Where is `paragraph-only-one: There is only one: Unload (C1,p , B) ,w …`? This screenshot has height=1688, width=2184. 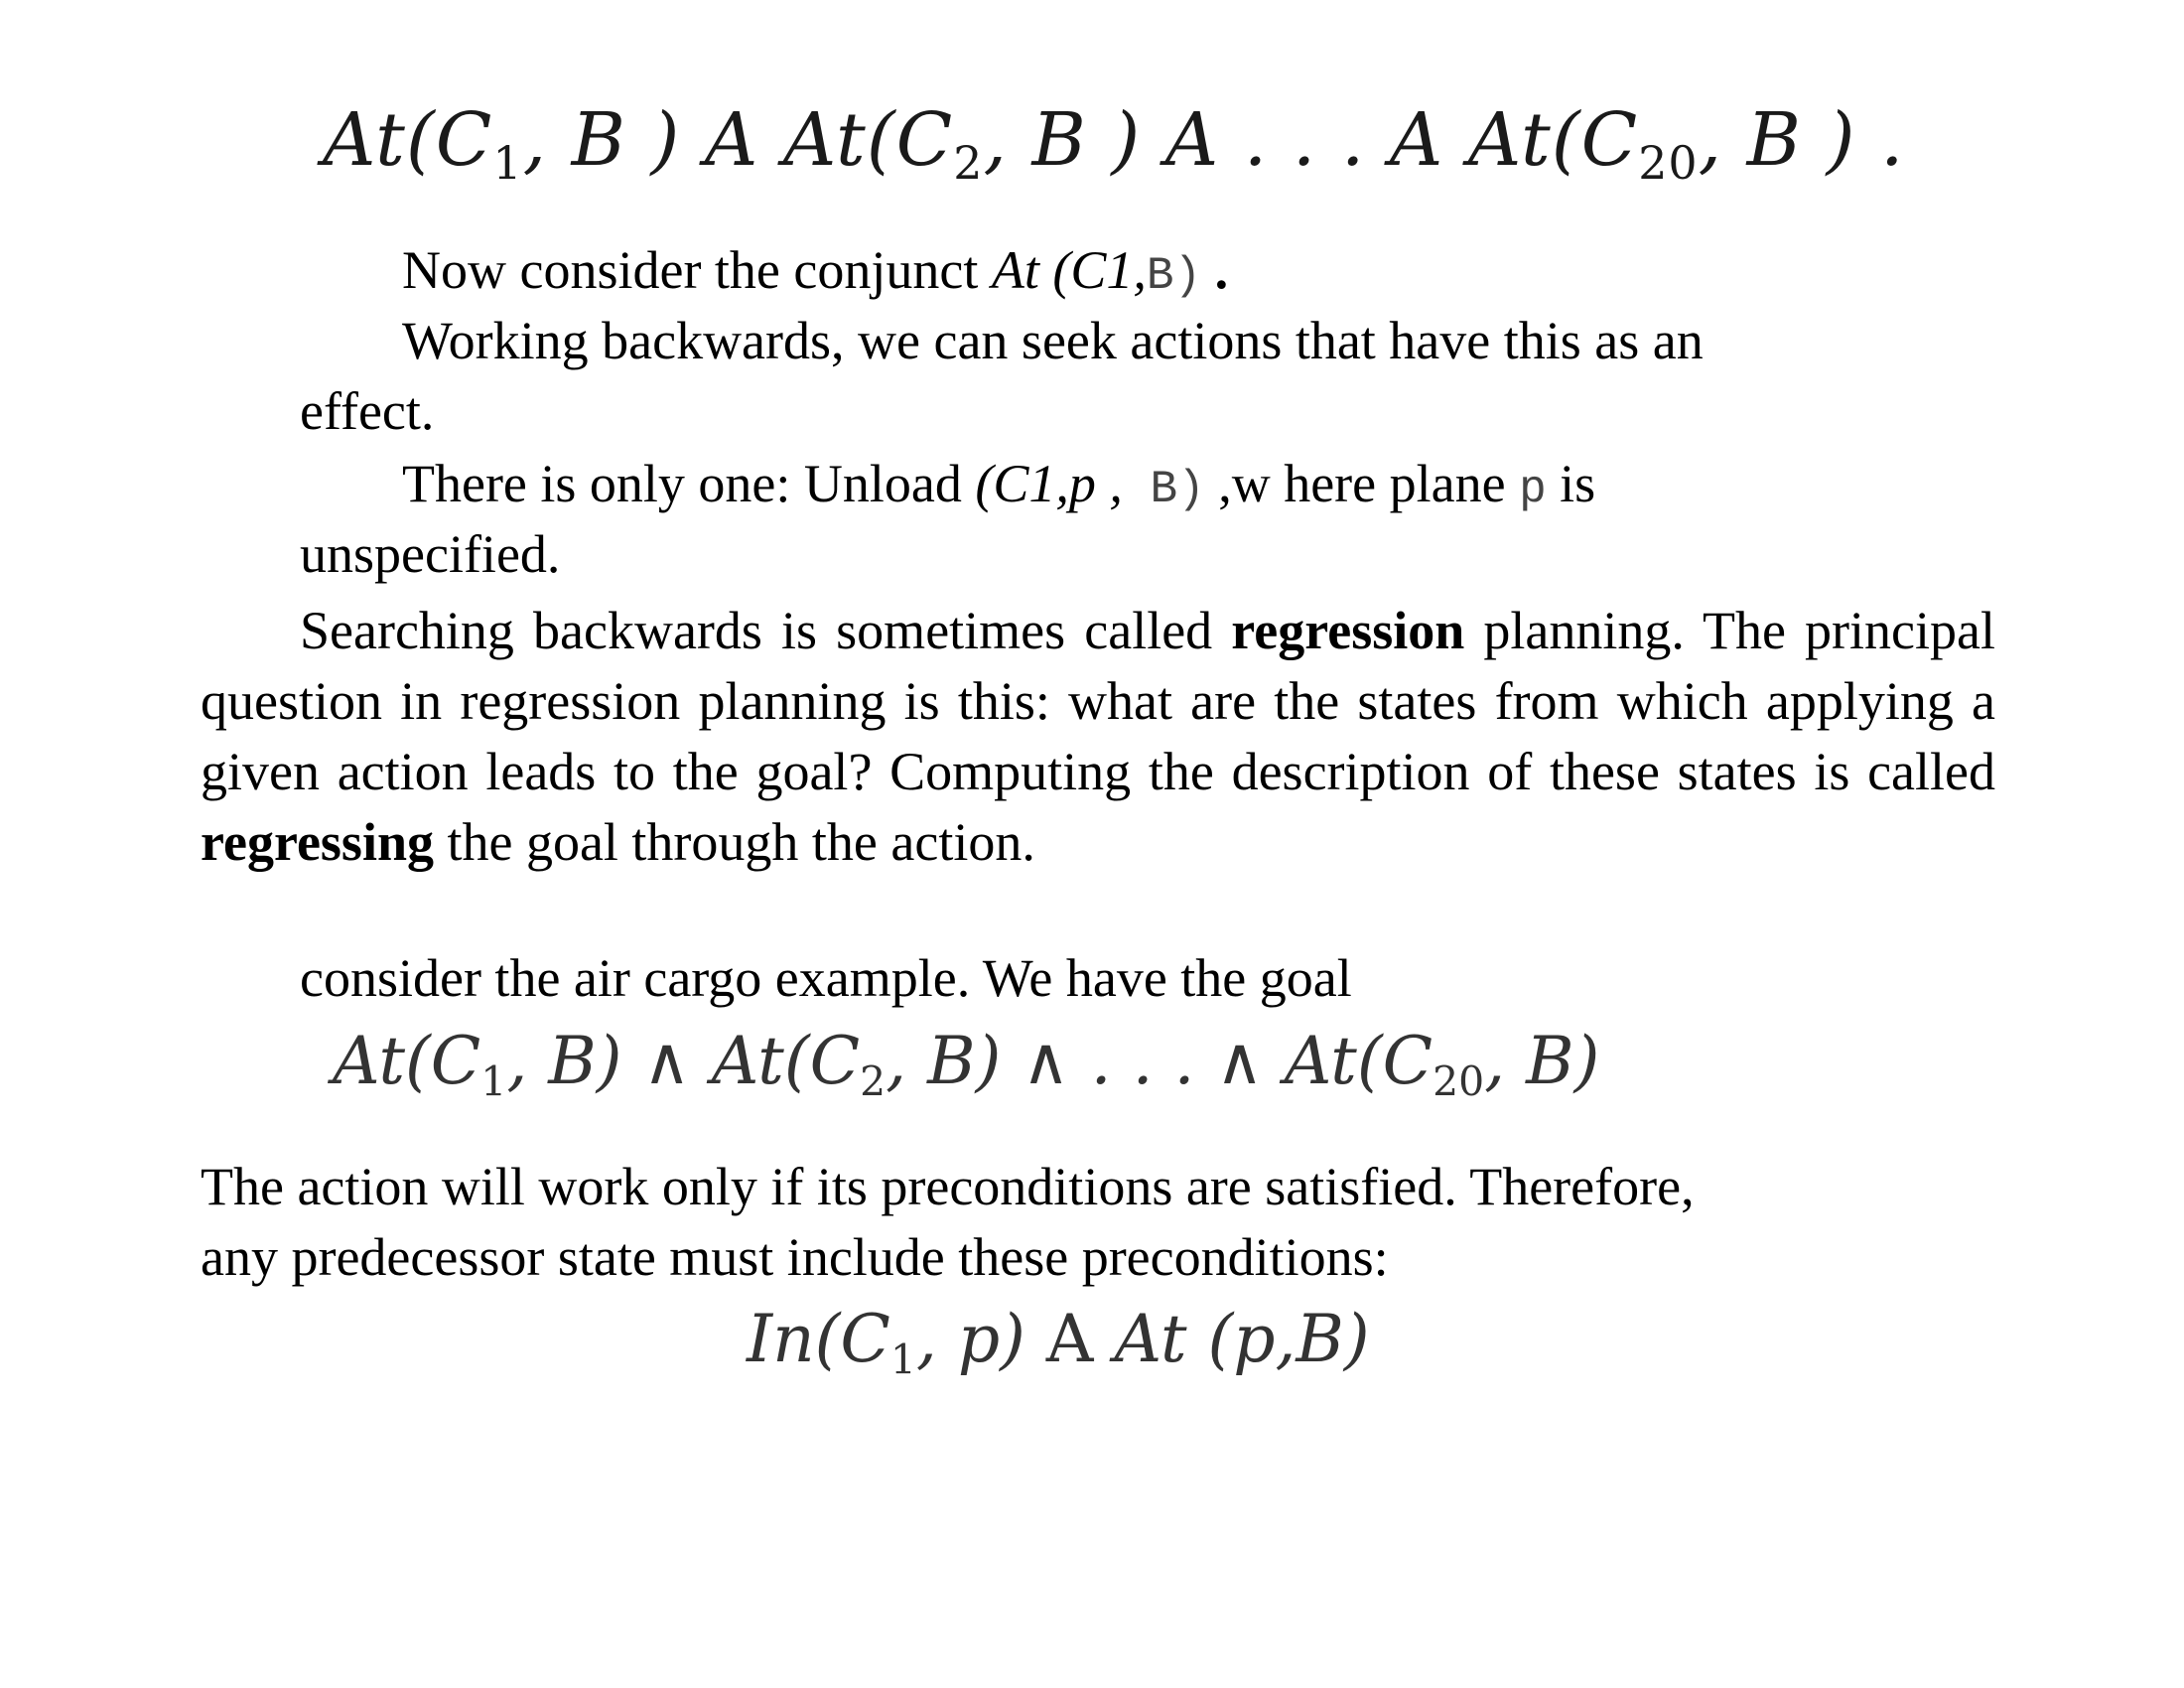
paragraph-only-one: There is only one: Unload (C1,p , B) ,w … is located at coordinates (998, 486).